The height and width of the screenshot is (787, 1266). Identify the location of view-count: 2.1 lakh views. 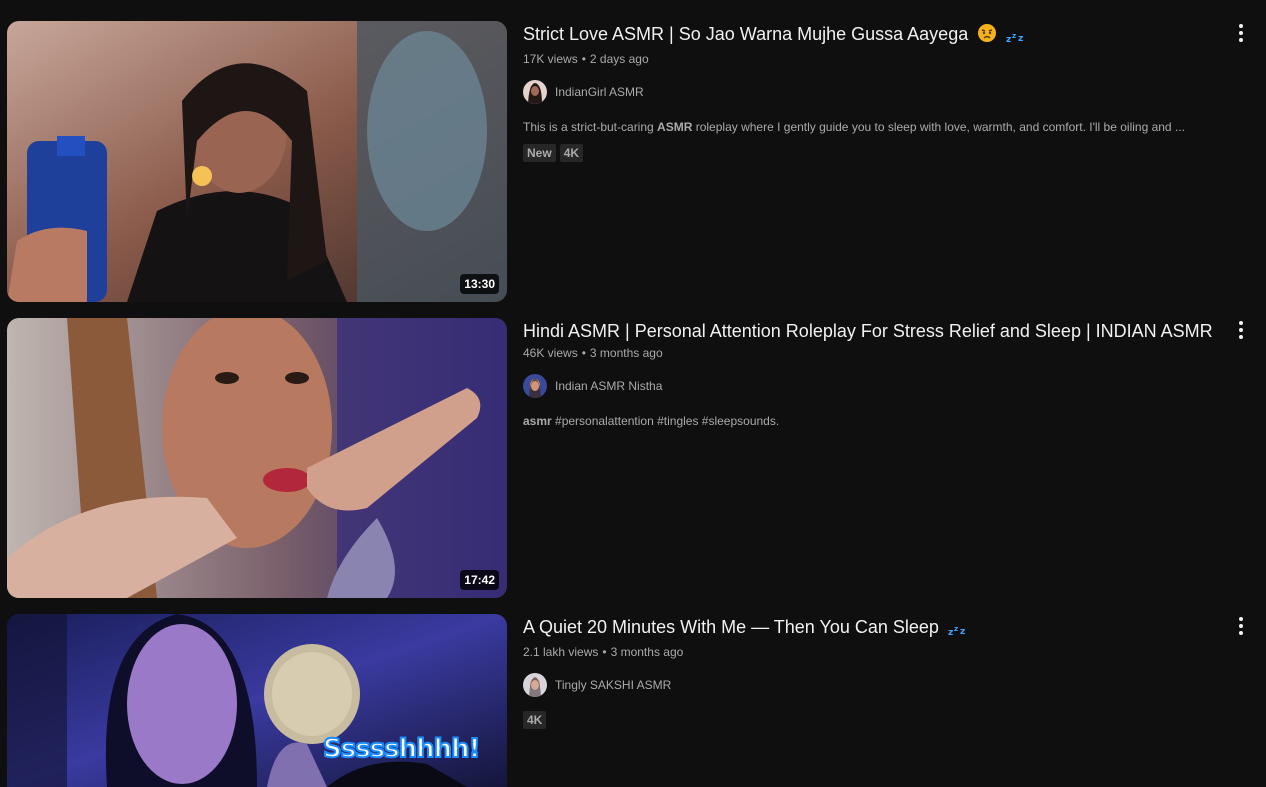
(561, 652).